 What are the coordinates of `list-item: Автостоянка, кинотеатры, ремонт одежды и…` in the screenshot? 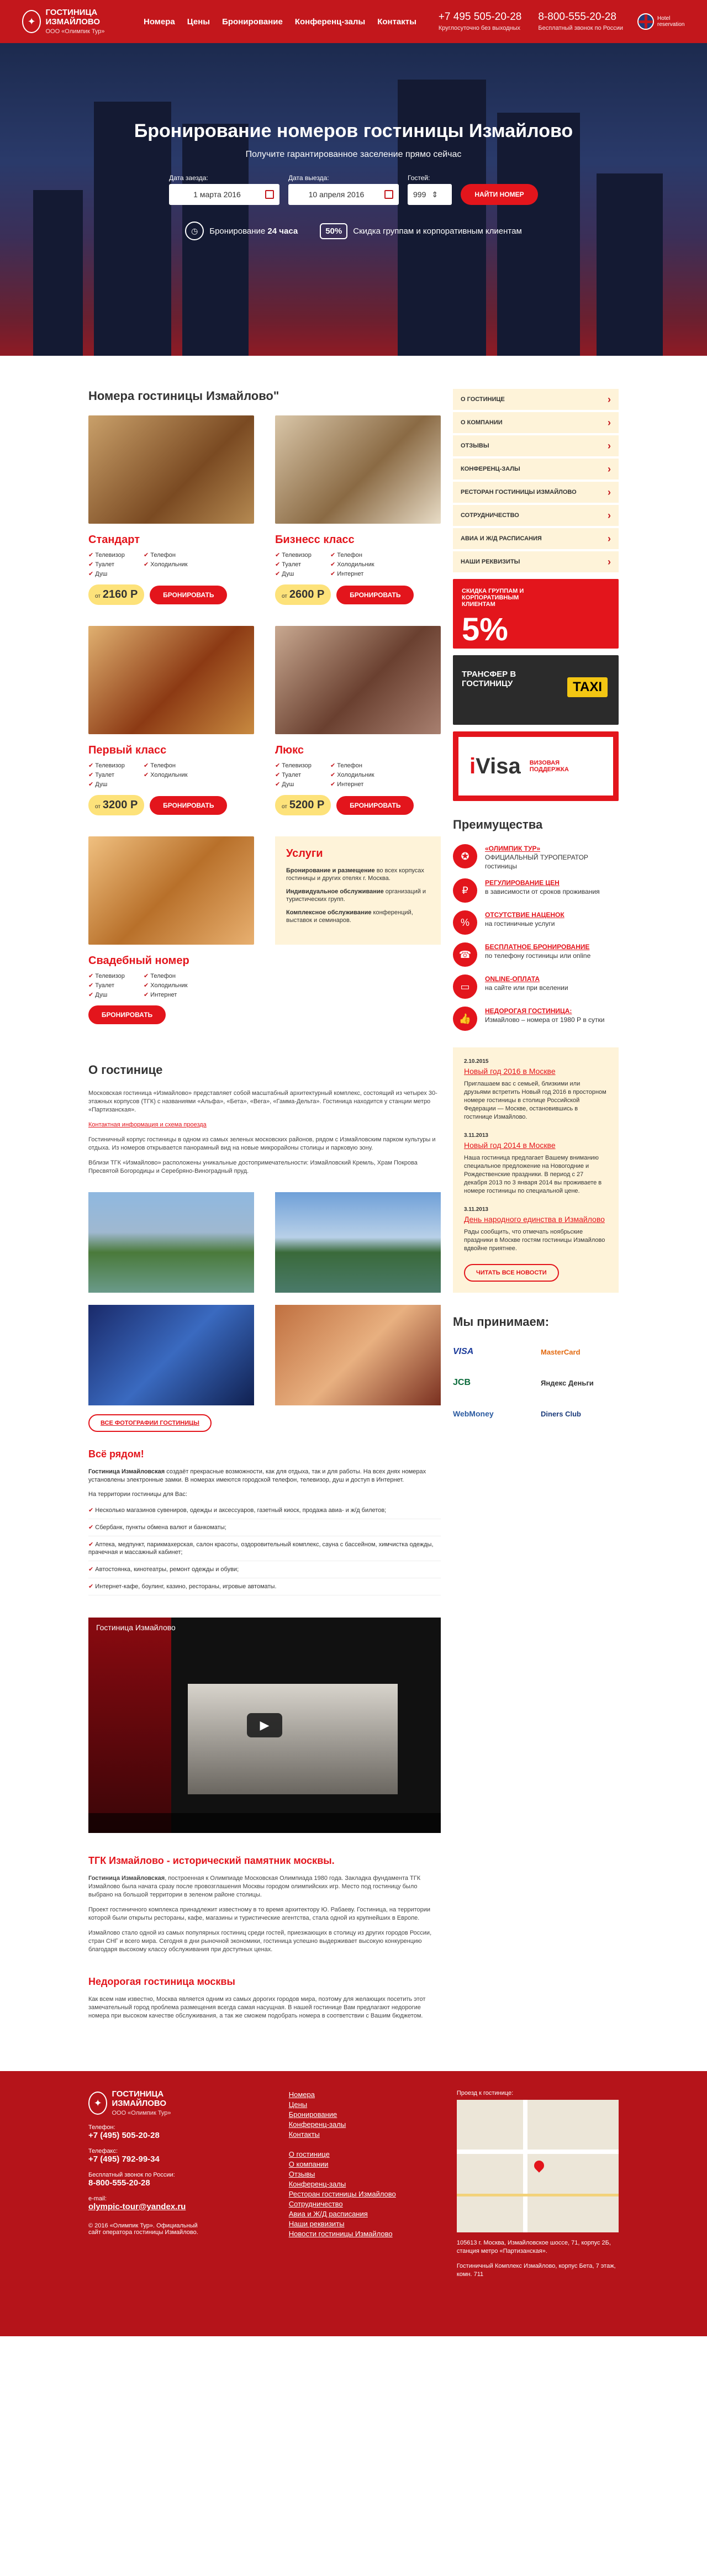 It's located at (264, 1569).